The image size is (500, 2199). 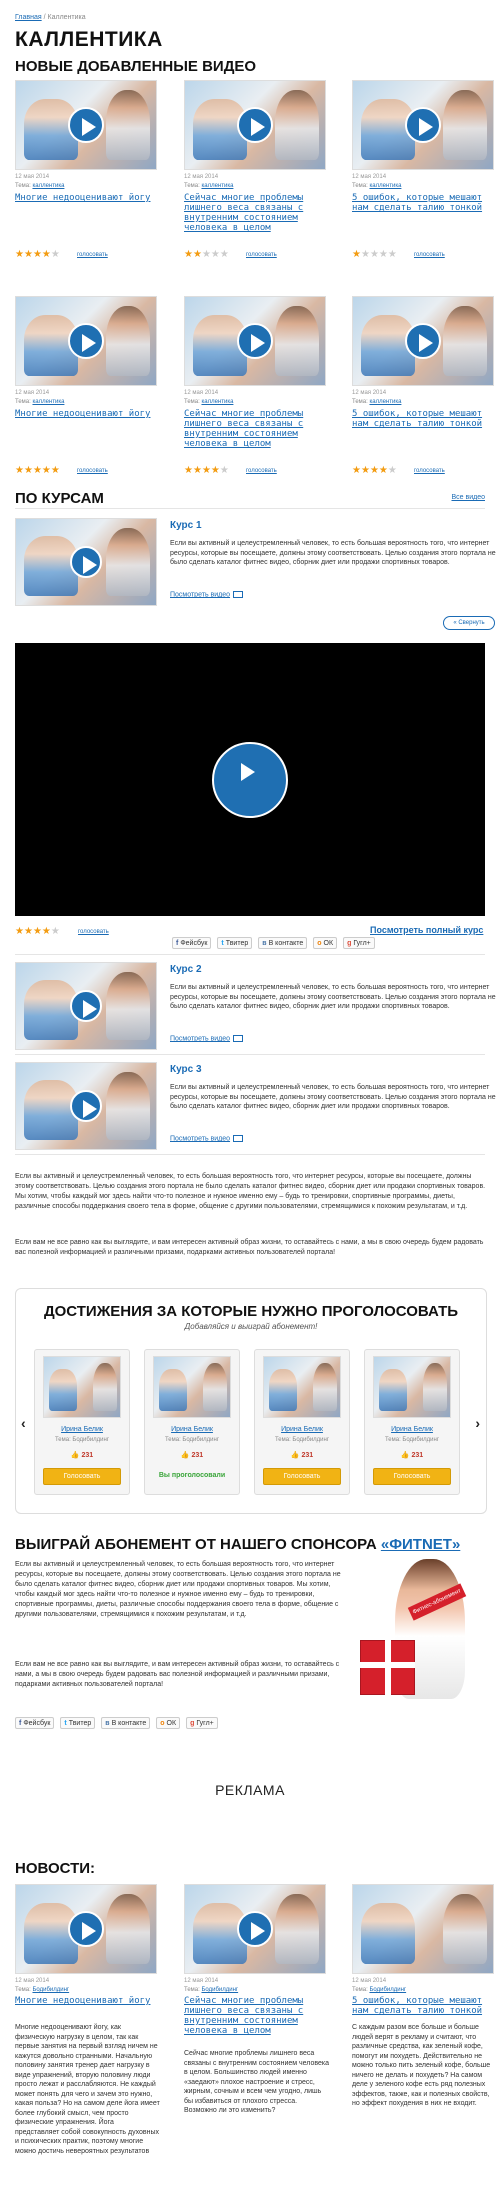 What do you see at coordinates (192, 943) in the screenshot?
I see `share-facebook-button: f Фейсбук` at bounding box center [192, 943].